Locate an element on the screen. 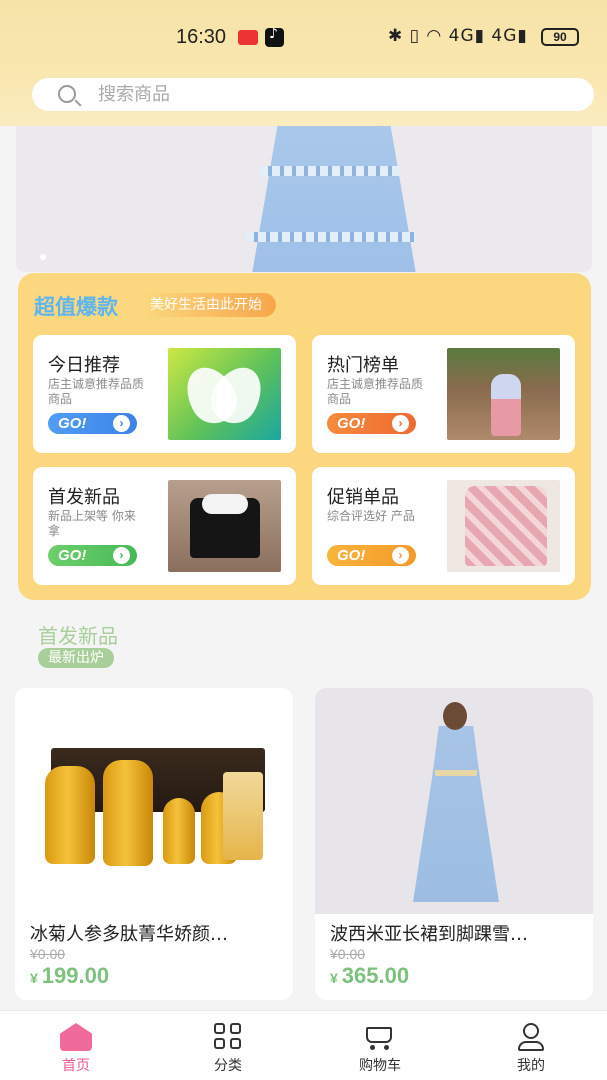  nav-label: 首页 is located at coordinates (76, 1066).